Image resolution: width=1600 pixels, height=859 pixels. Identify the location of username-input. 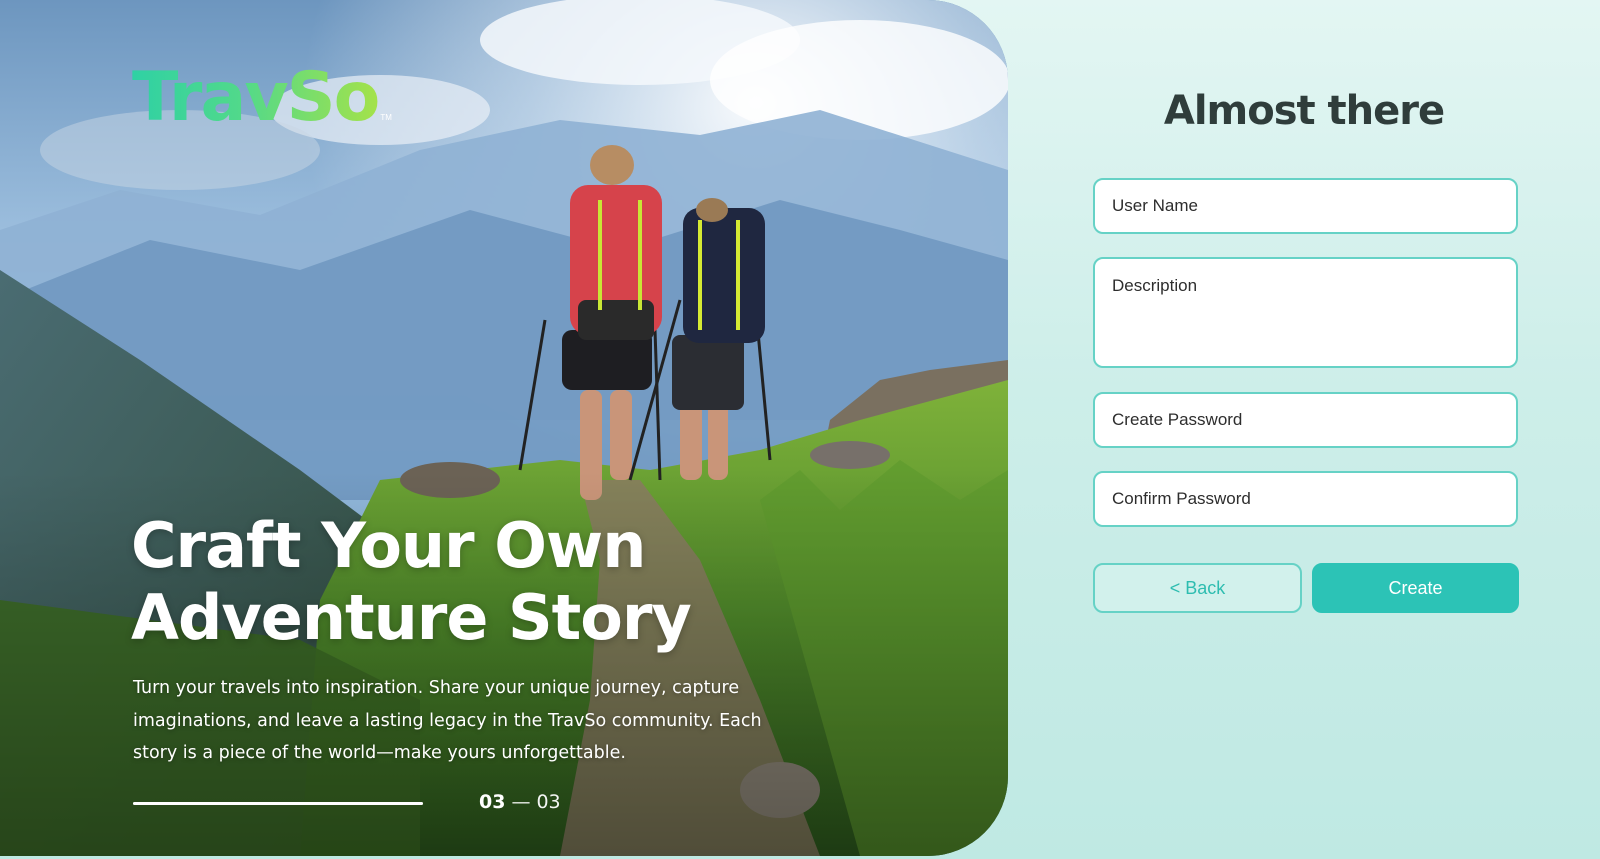
(1305, 206).